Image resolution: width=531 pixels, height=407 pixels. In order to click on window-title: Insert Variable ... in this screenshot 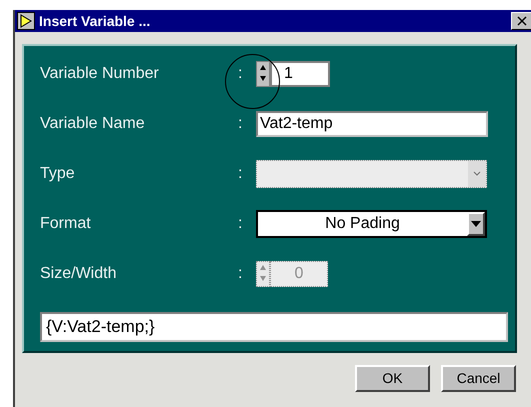, I will do `click(94, 21)`.